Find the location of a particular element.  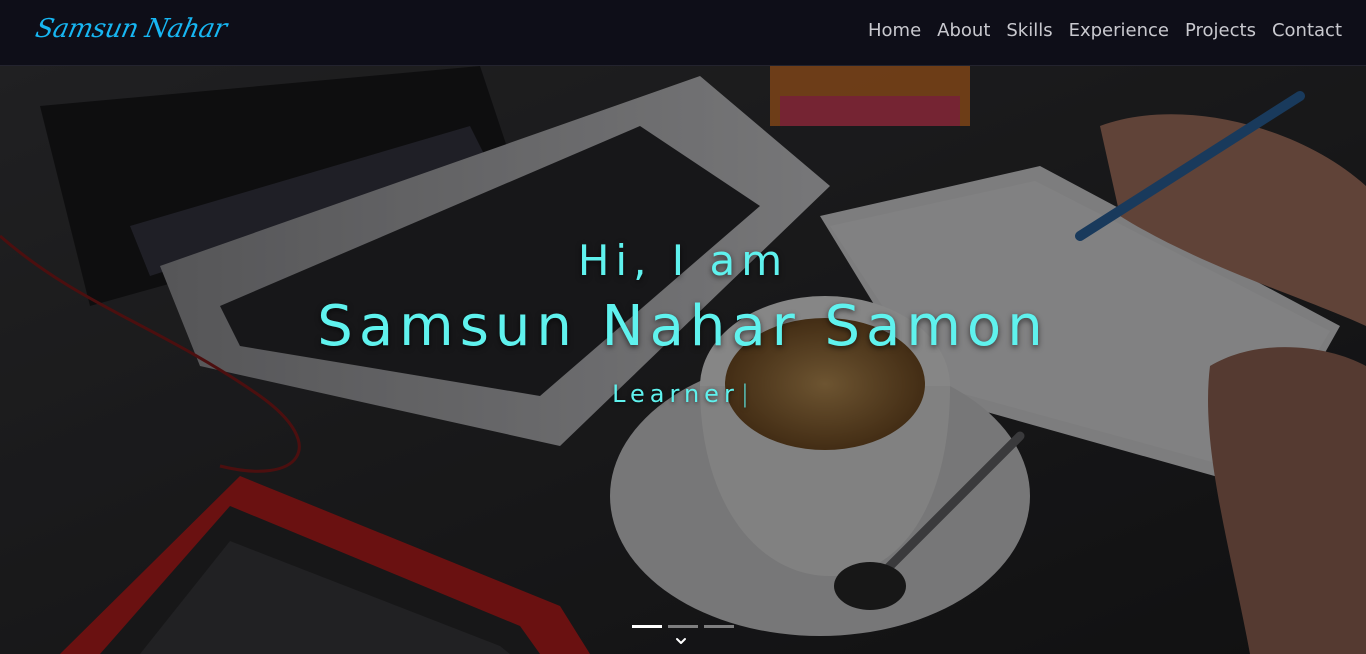

nav-link-skills: Skills is located at coordinates (1029, 30).